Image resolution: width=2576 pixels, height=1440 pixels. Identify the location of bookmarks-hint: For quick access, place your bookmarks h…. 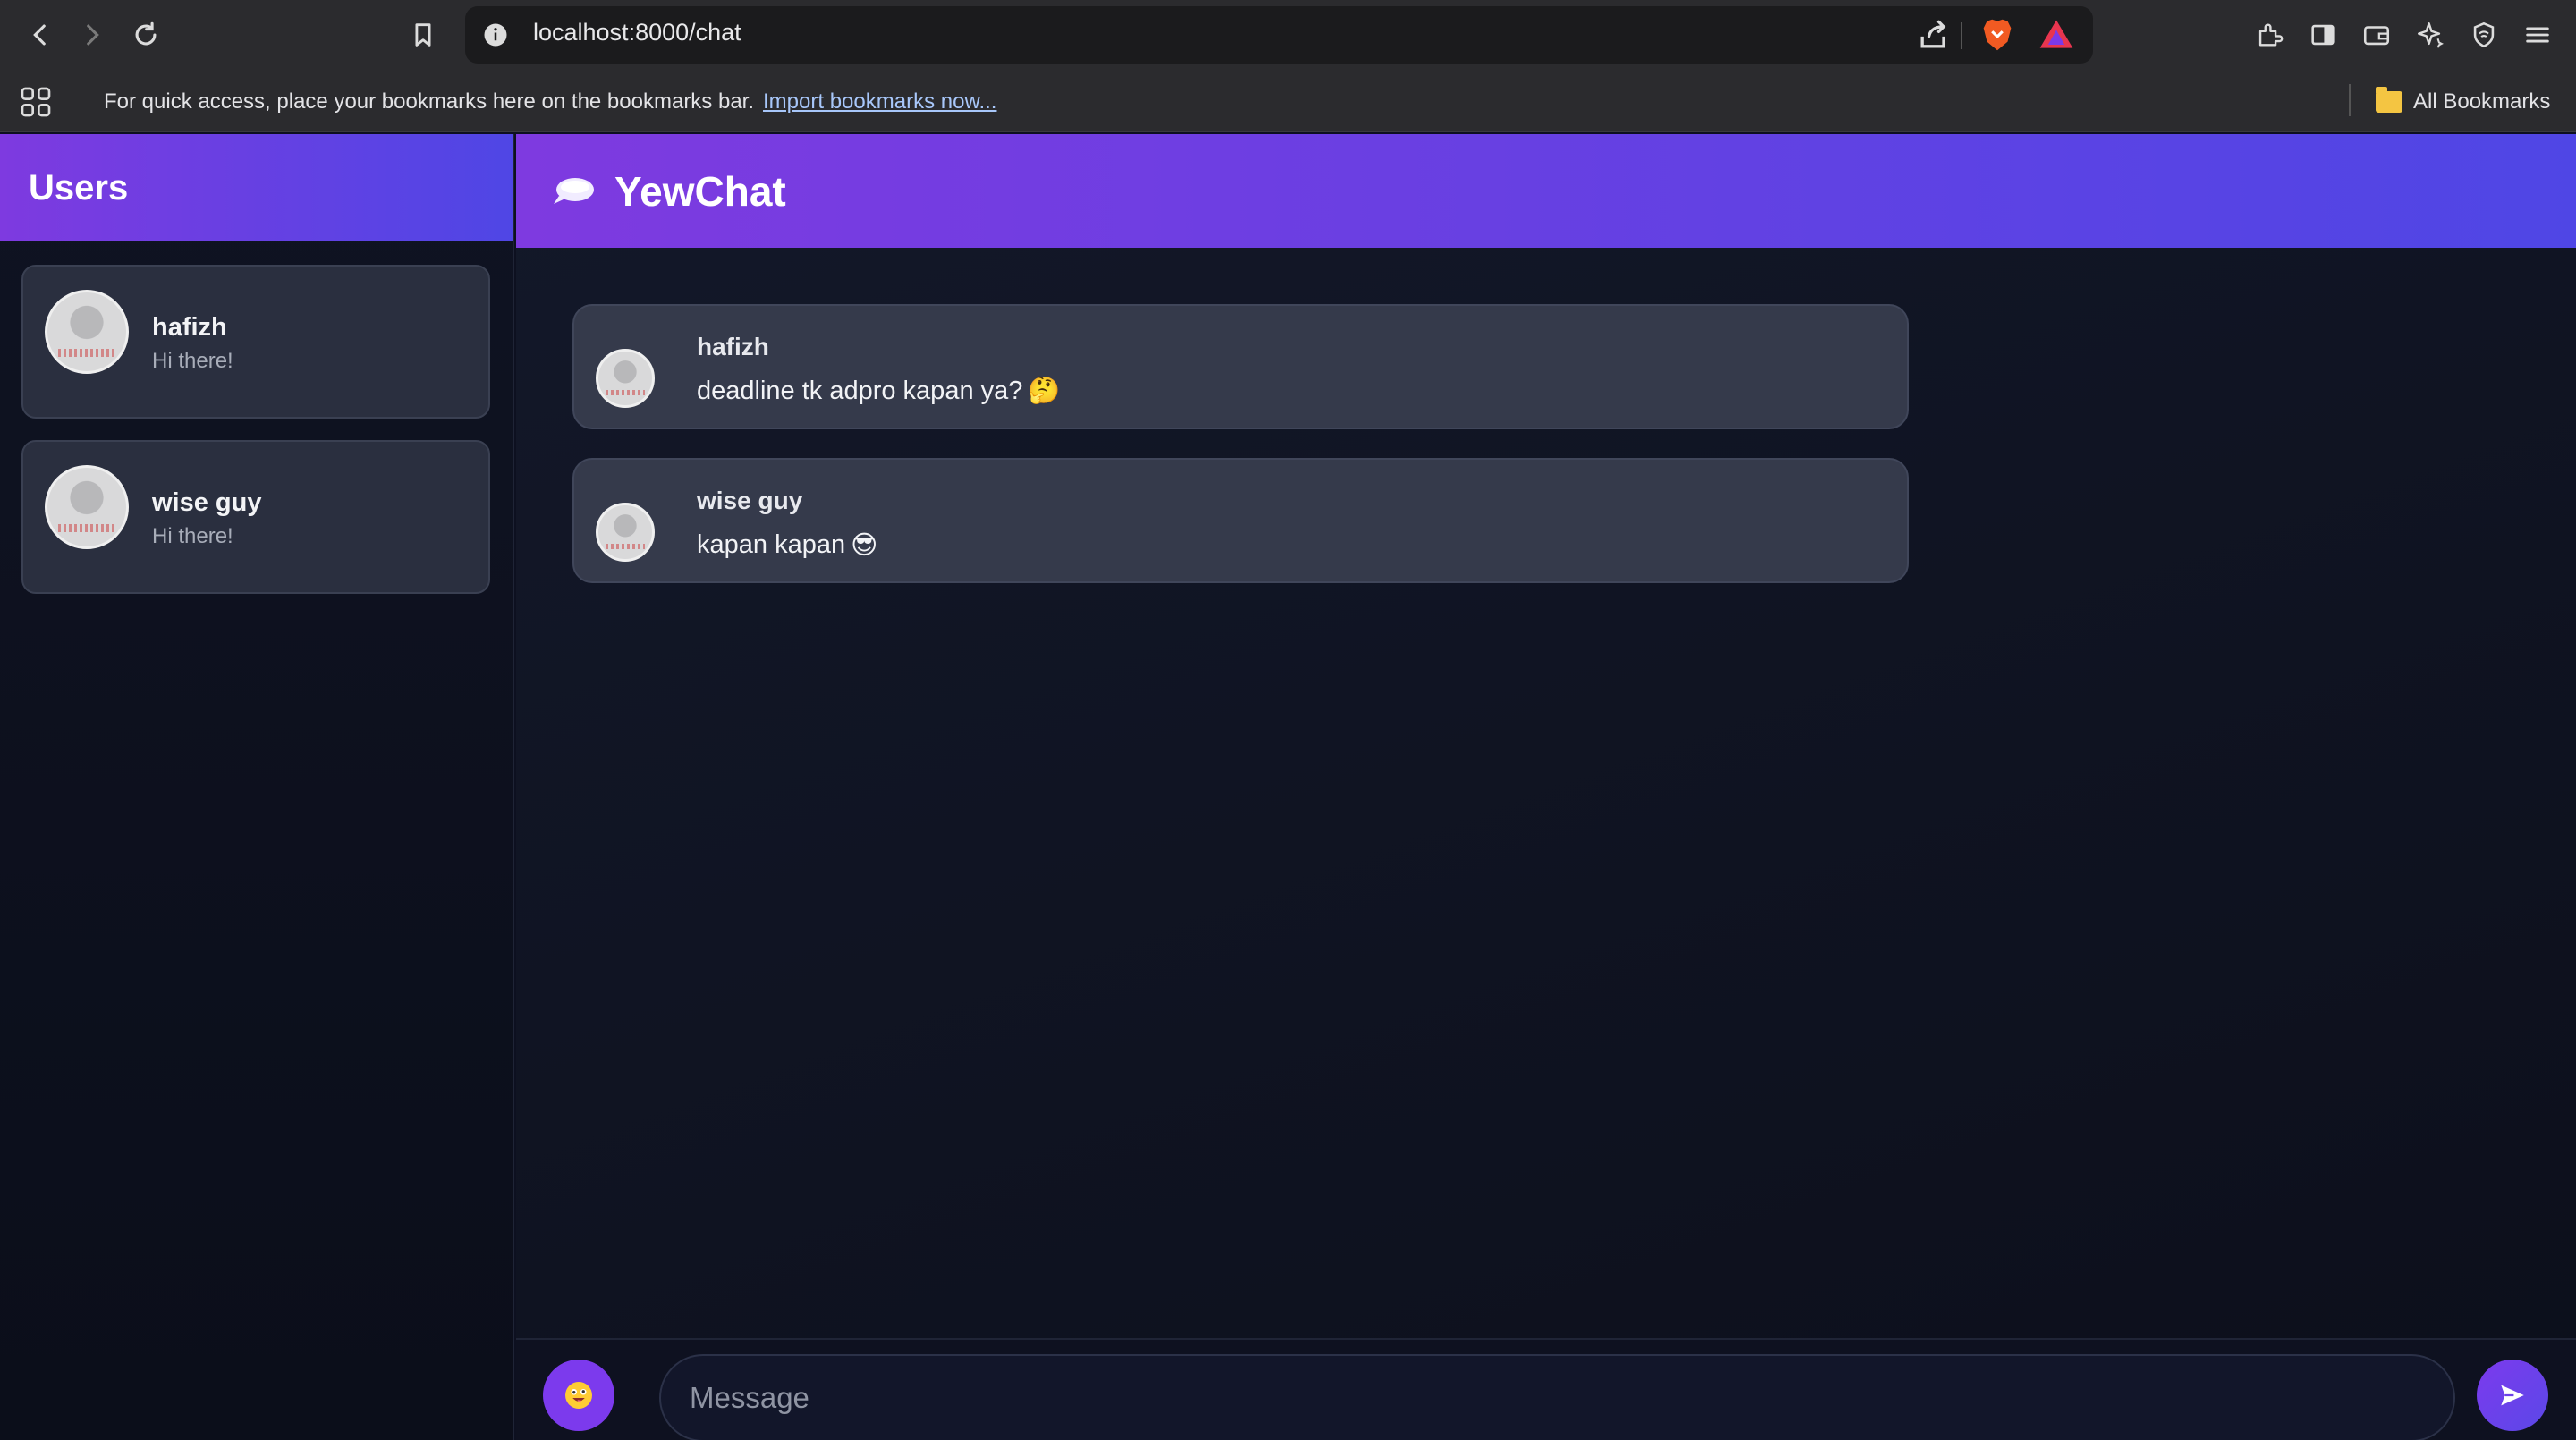
(550, 101).